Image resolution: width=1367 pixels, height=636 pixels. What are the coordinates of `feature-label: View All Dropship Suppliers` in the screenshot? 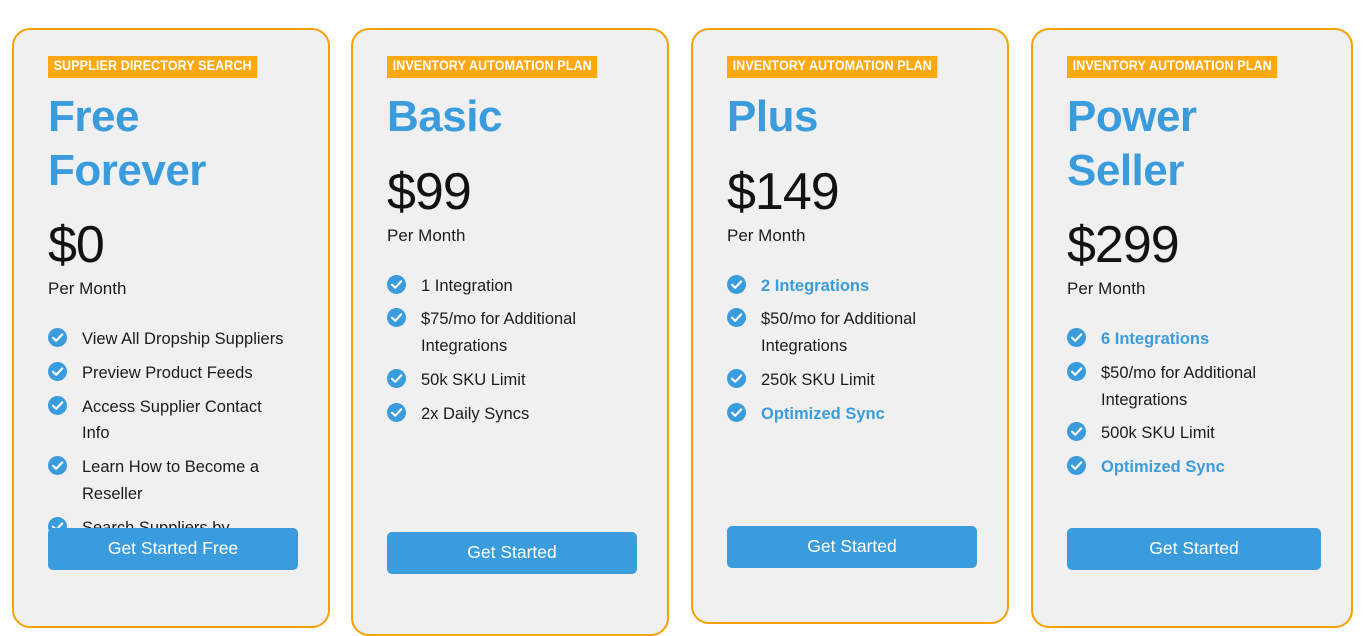 It's located at (183, 339).